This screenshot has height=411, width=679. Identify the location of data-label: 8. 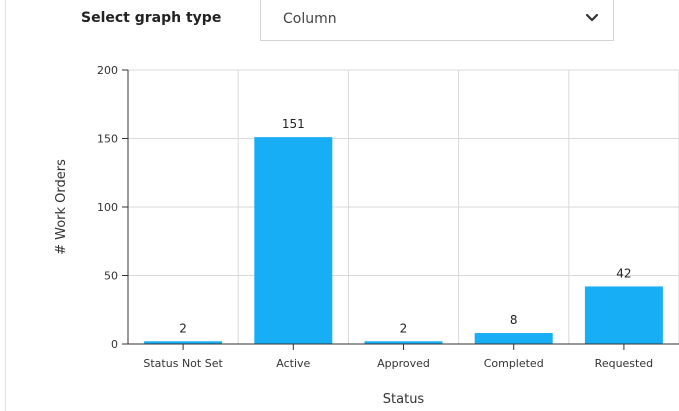
(514, 320).